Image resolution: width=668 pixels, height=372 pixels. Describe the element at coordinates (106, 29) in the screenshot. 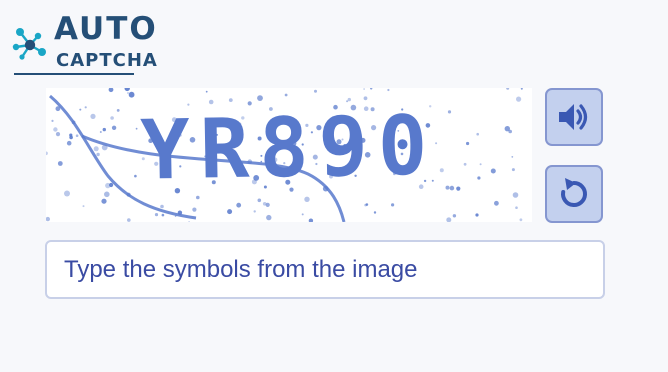

I see `logo-title: AUTO` at that location.